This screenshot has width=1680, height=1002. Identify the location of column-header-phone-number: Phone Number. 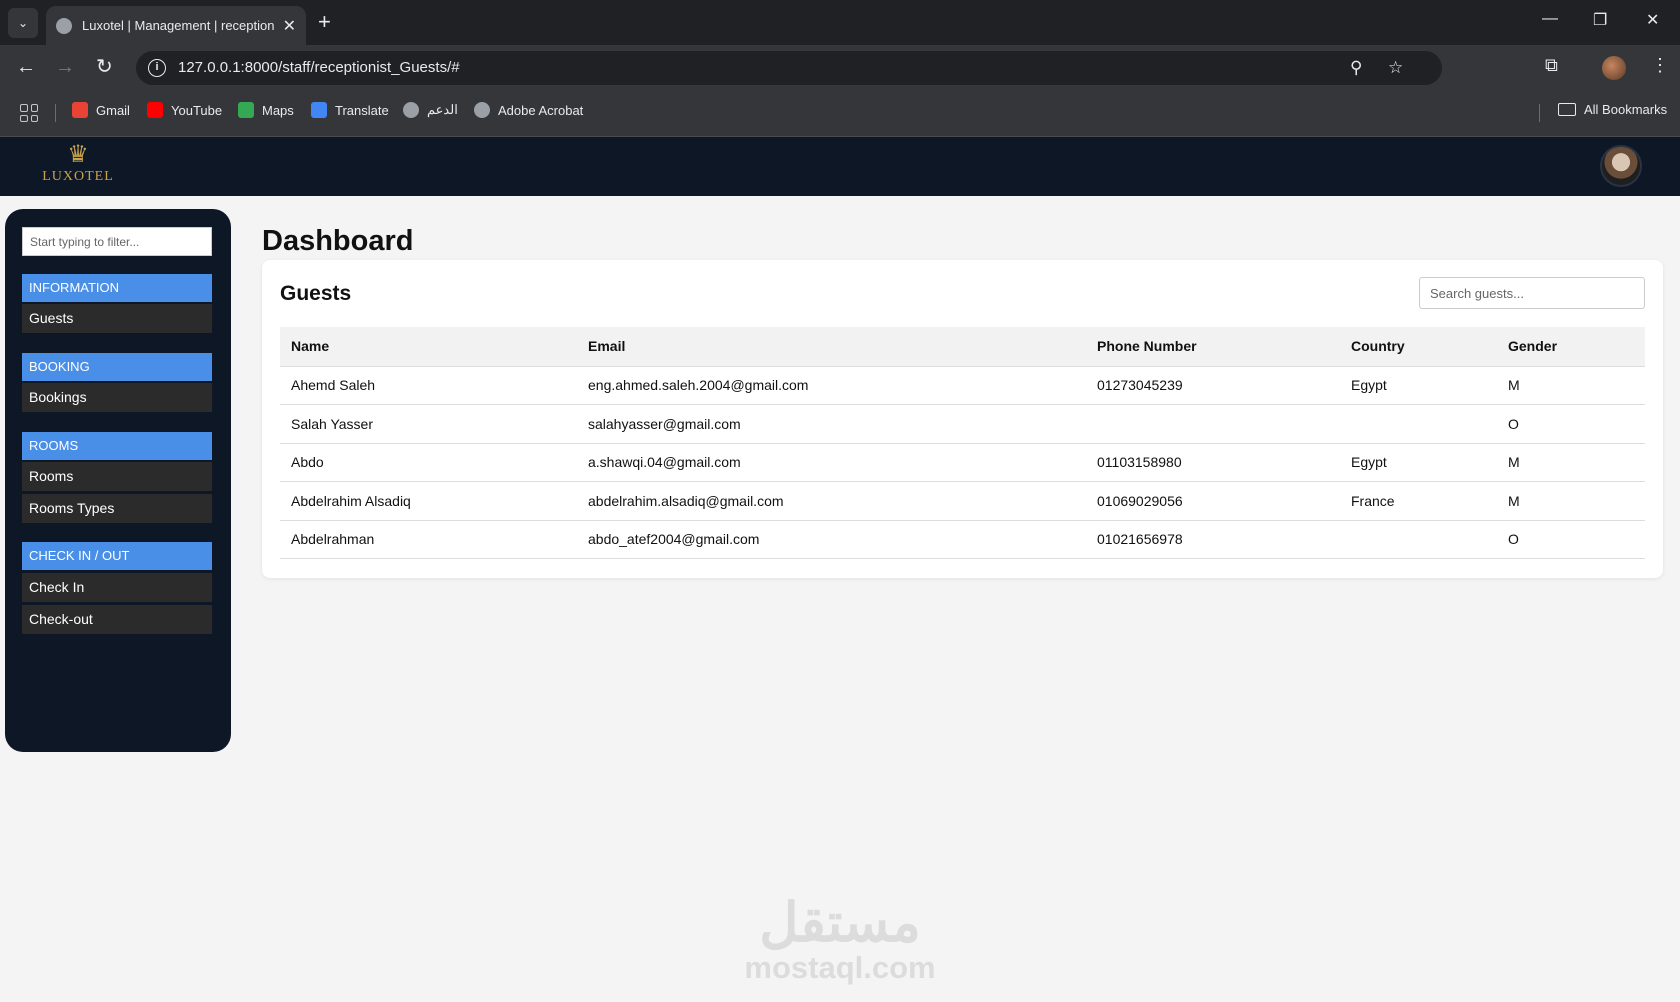
(1213, 347).